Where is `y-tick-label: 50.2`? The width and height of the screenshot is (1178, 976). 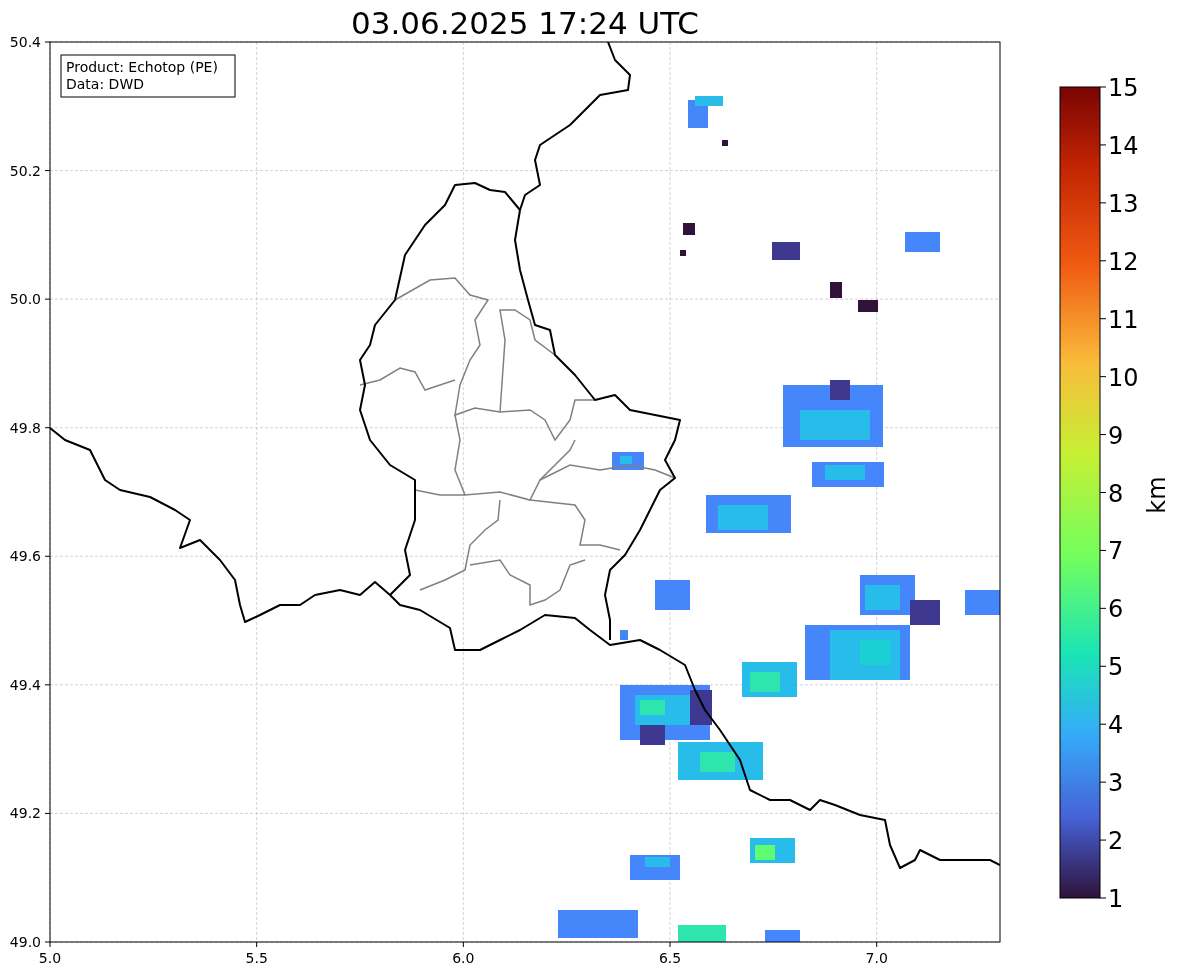
y-tick-label: 50.2 is located at coordinates (25, 170).